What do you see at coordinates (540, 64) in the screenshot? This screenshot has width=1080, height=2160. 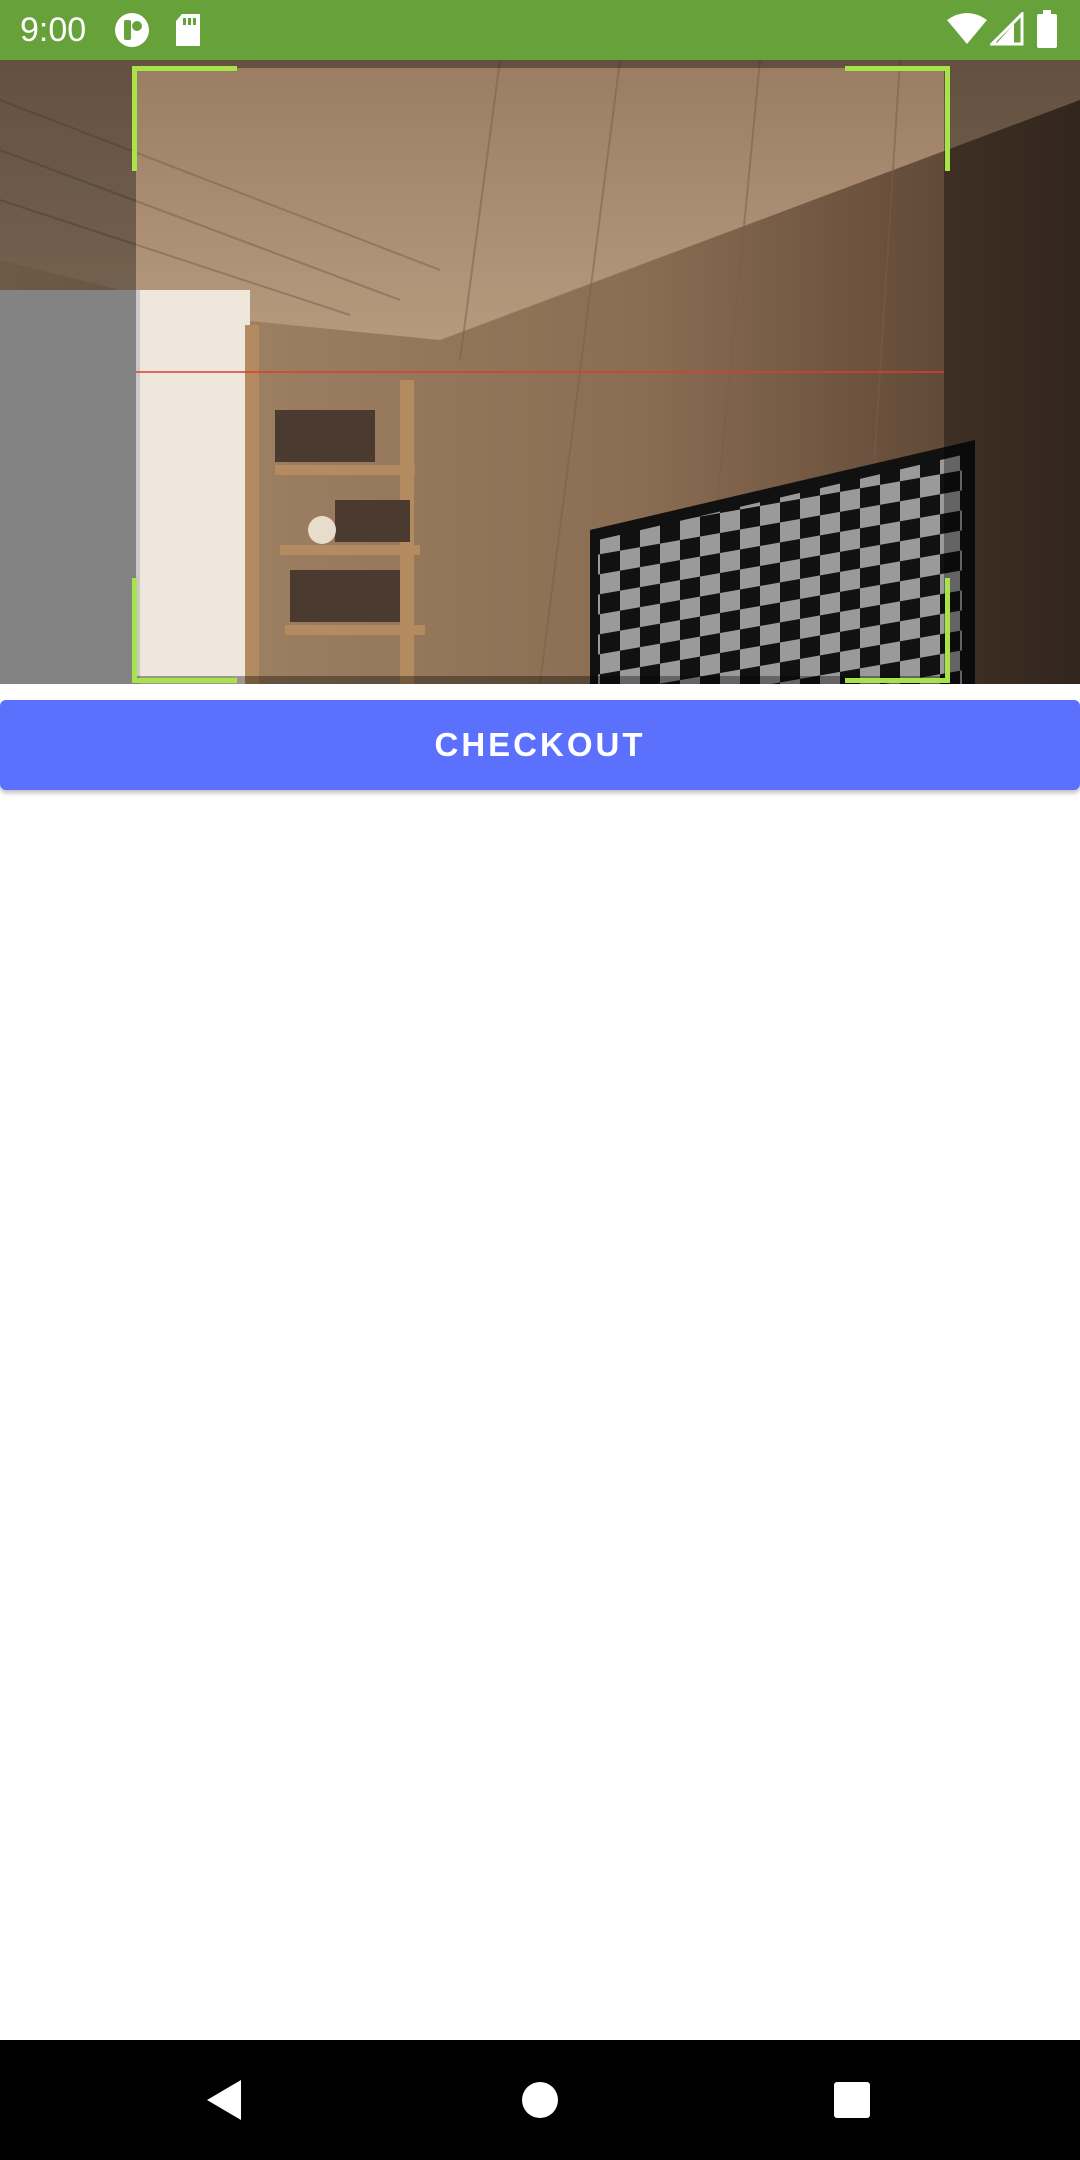 I see `scanner-mask-top` at bounding box center [540, 64].